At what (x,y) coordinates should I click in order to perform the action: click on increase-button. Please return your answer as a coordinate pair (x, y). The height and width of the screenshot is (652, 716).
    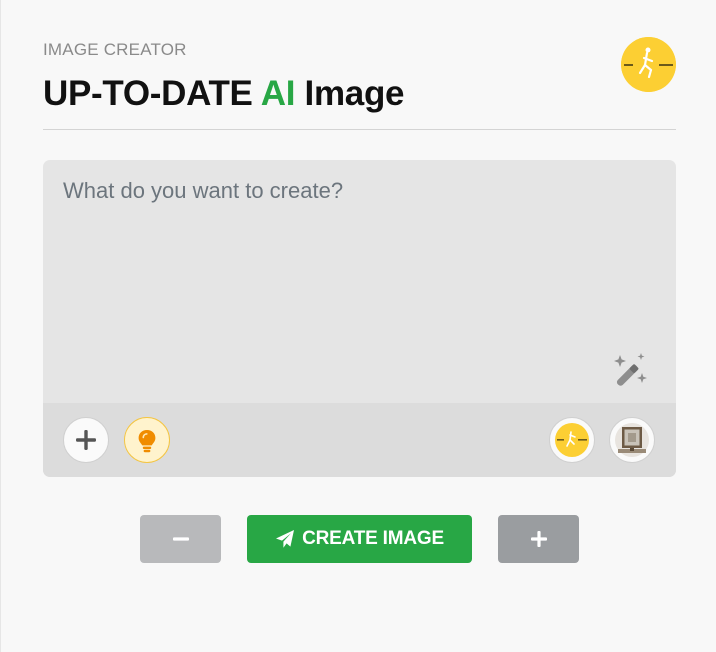
    Looking at the image, I should click on (538, 539).